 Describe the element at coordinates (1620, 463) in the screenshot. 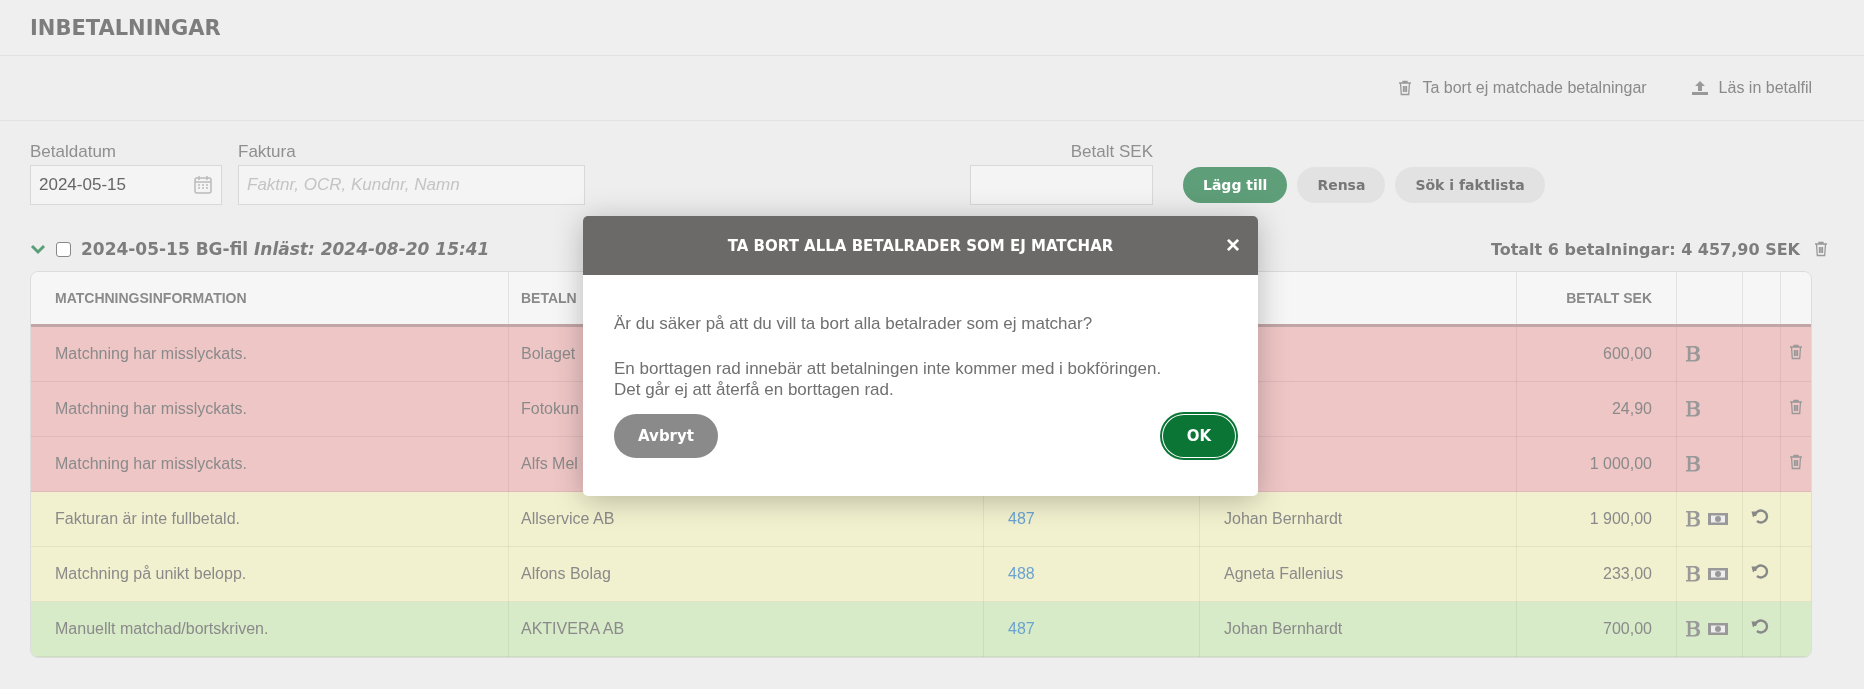

I see `table-cell: 1 000,00` at that location.